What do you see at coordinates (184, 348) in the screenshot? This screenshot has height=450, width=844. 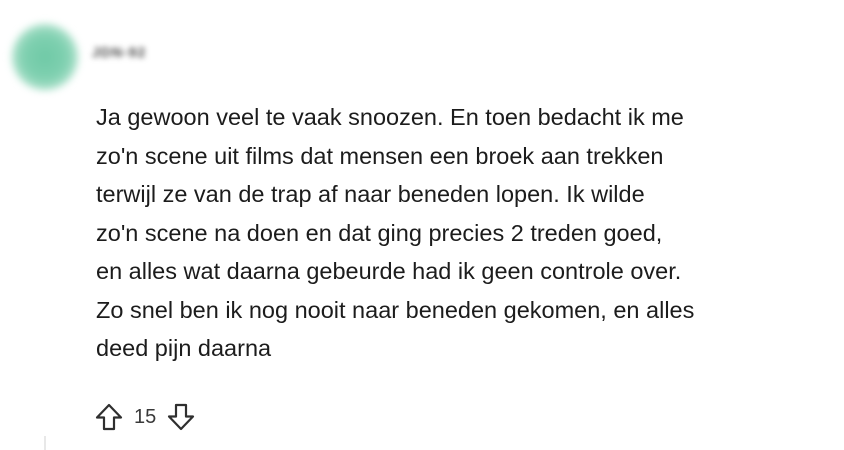 I see `comment-body-line: deed pijn daarna` at bounding box center [184, 348].